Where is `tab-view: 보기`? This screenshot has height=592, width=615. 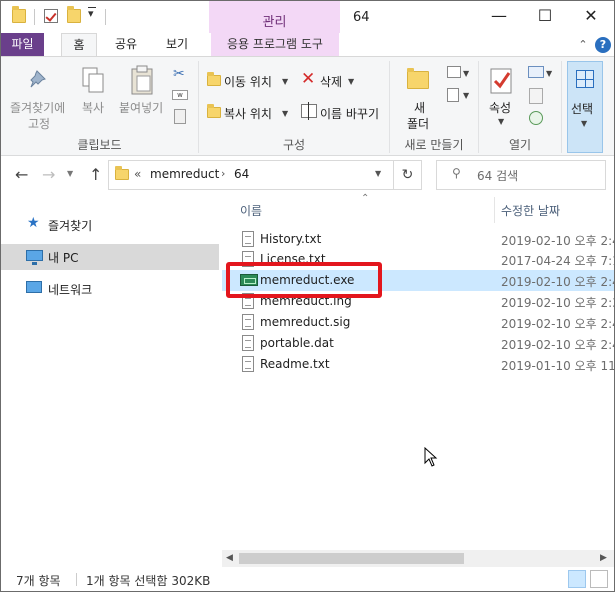
tab-view: 보기 is located at coordinates (177, 44).